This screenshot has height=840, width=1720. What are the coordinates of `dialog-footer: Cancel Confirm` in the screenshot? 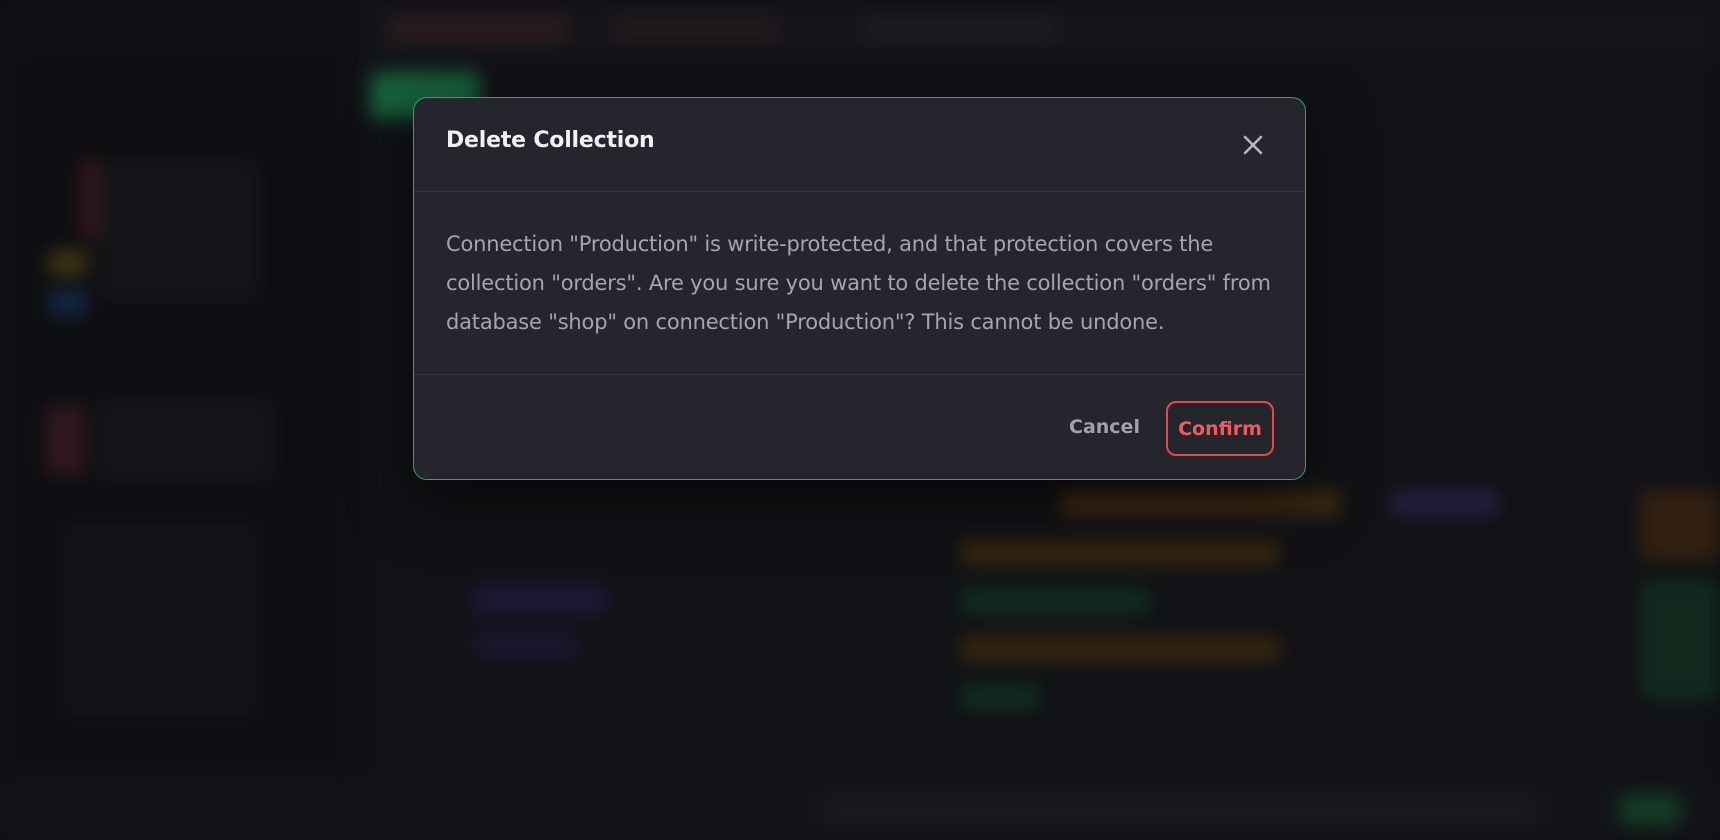 It's located at (859, 427).